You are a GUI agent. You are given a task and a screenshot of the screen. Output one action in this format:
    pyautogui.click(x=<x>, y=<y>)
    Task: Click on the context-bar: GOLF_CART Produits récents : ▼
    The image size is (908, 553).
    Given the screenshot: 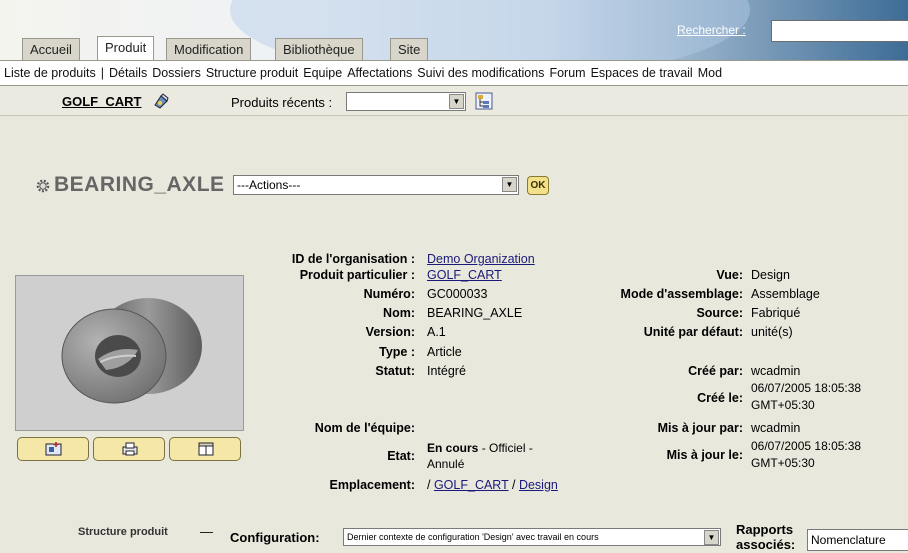 What is the action you would take?
    pyautogui.click(x=454, y=101)
    